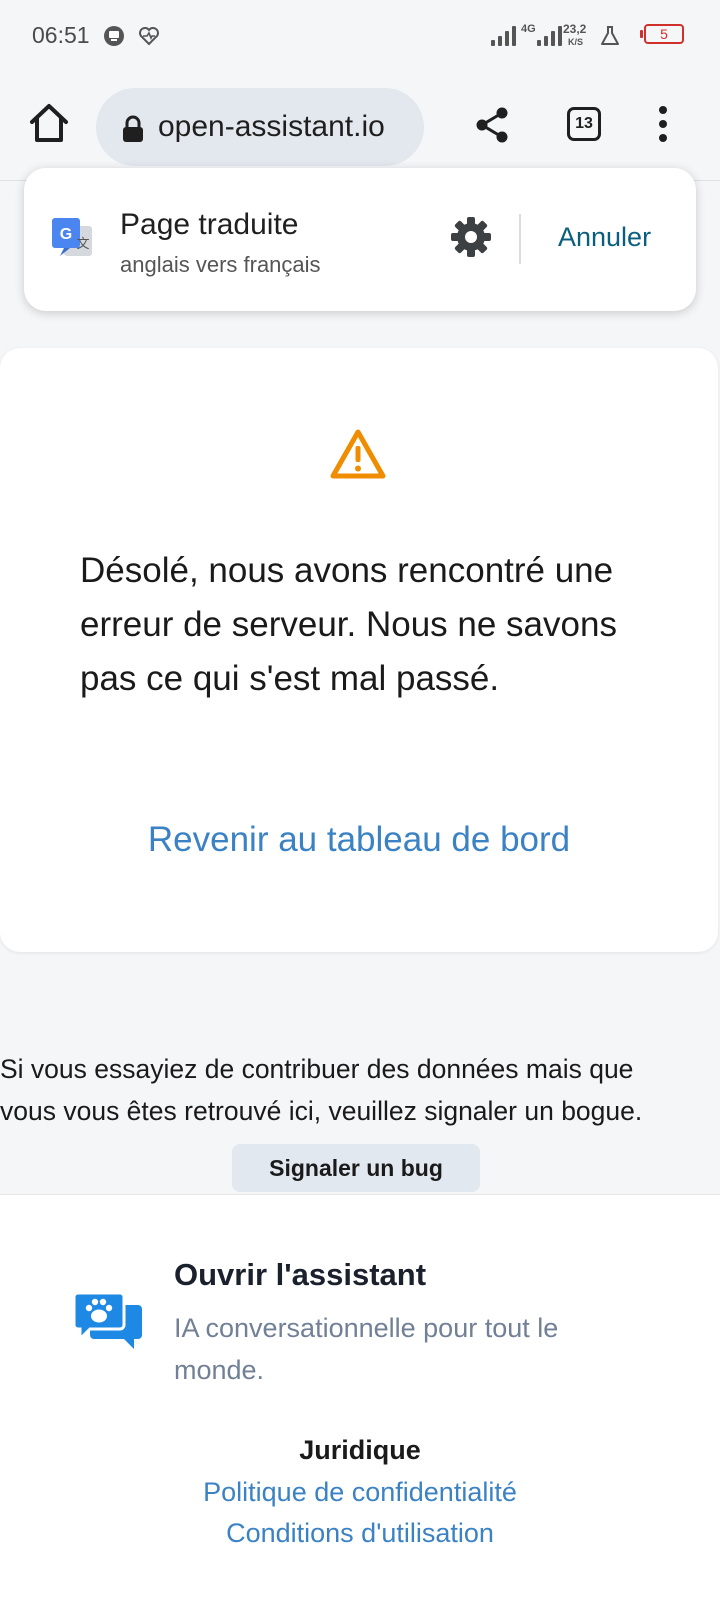  What do you see at coordinates (107, 1320) in the screenshot?
I see `chat-bubbles-logo-icon` at bounding box center [107, 1320].